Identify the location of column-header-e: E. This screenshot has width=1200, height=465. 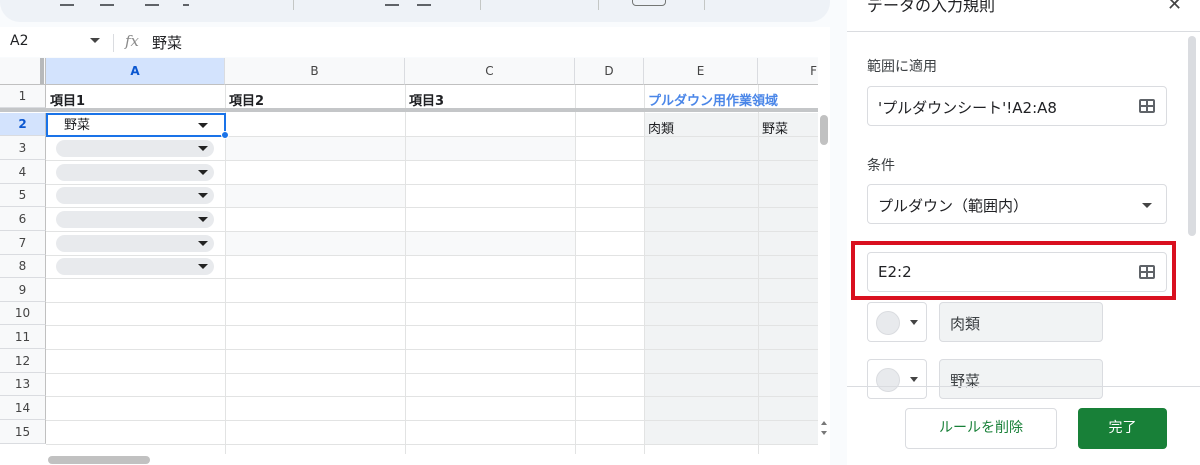
(701, 71).